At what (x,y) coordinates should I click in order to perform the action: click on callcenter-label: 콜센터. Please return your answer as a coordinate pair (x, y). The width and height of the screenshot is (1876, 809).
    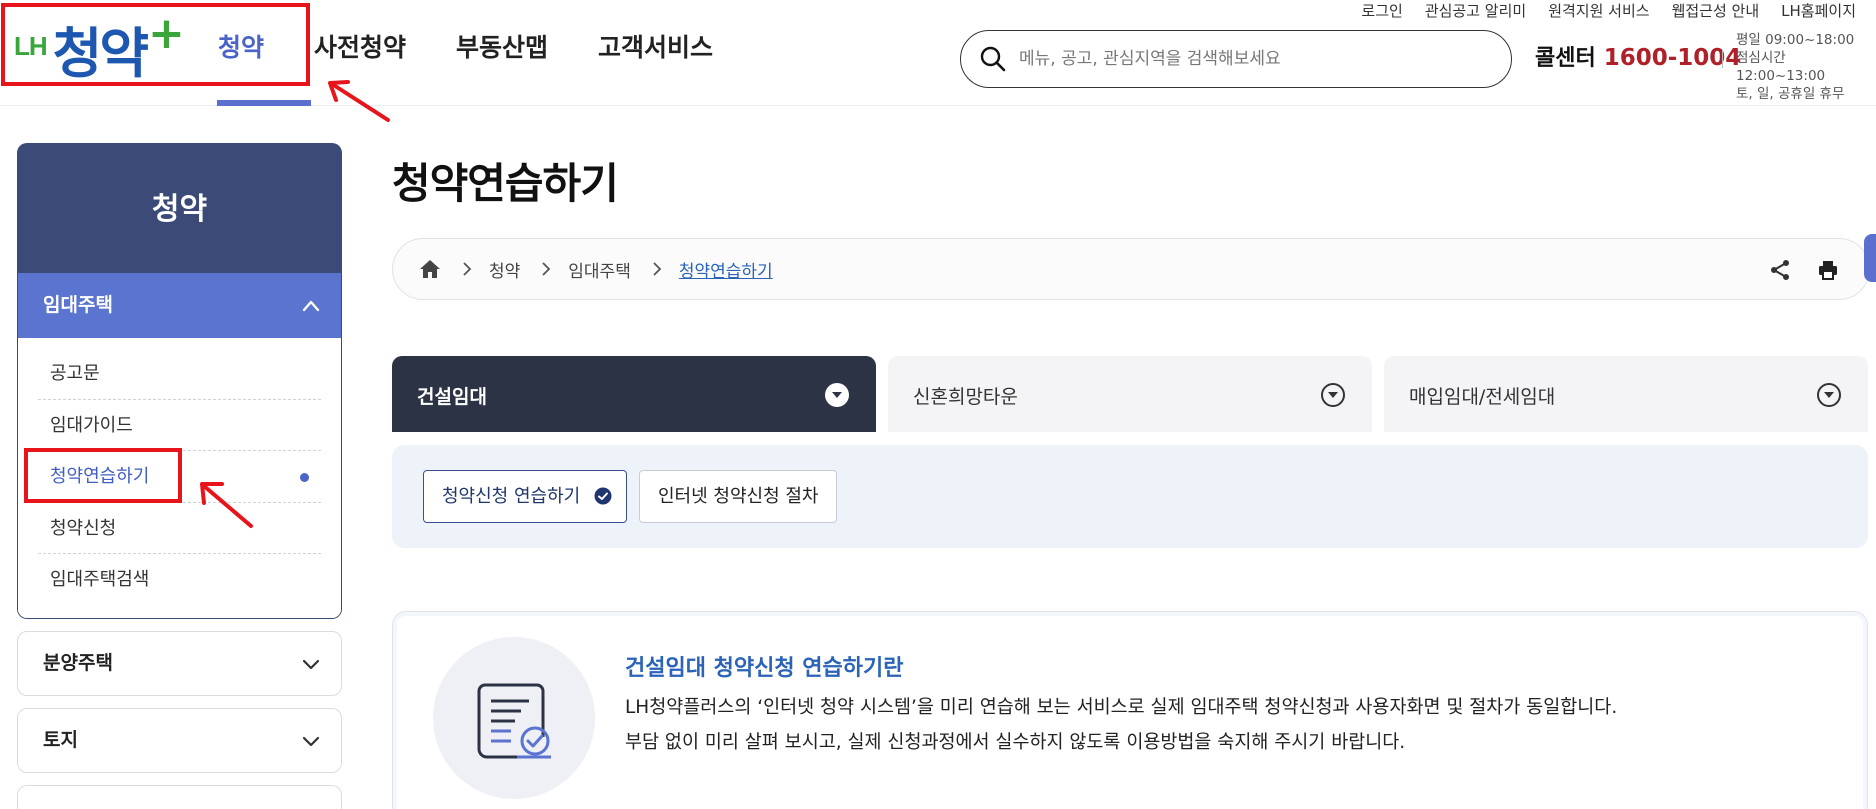
    Looking at the image, I should click on (1565, 58).